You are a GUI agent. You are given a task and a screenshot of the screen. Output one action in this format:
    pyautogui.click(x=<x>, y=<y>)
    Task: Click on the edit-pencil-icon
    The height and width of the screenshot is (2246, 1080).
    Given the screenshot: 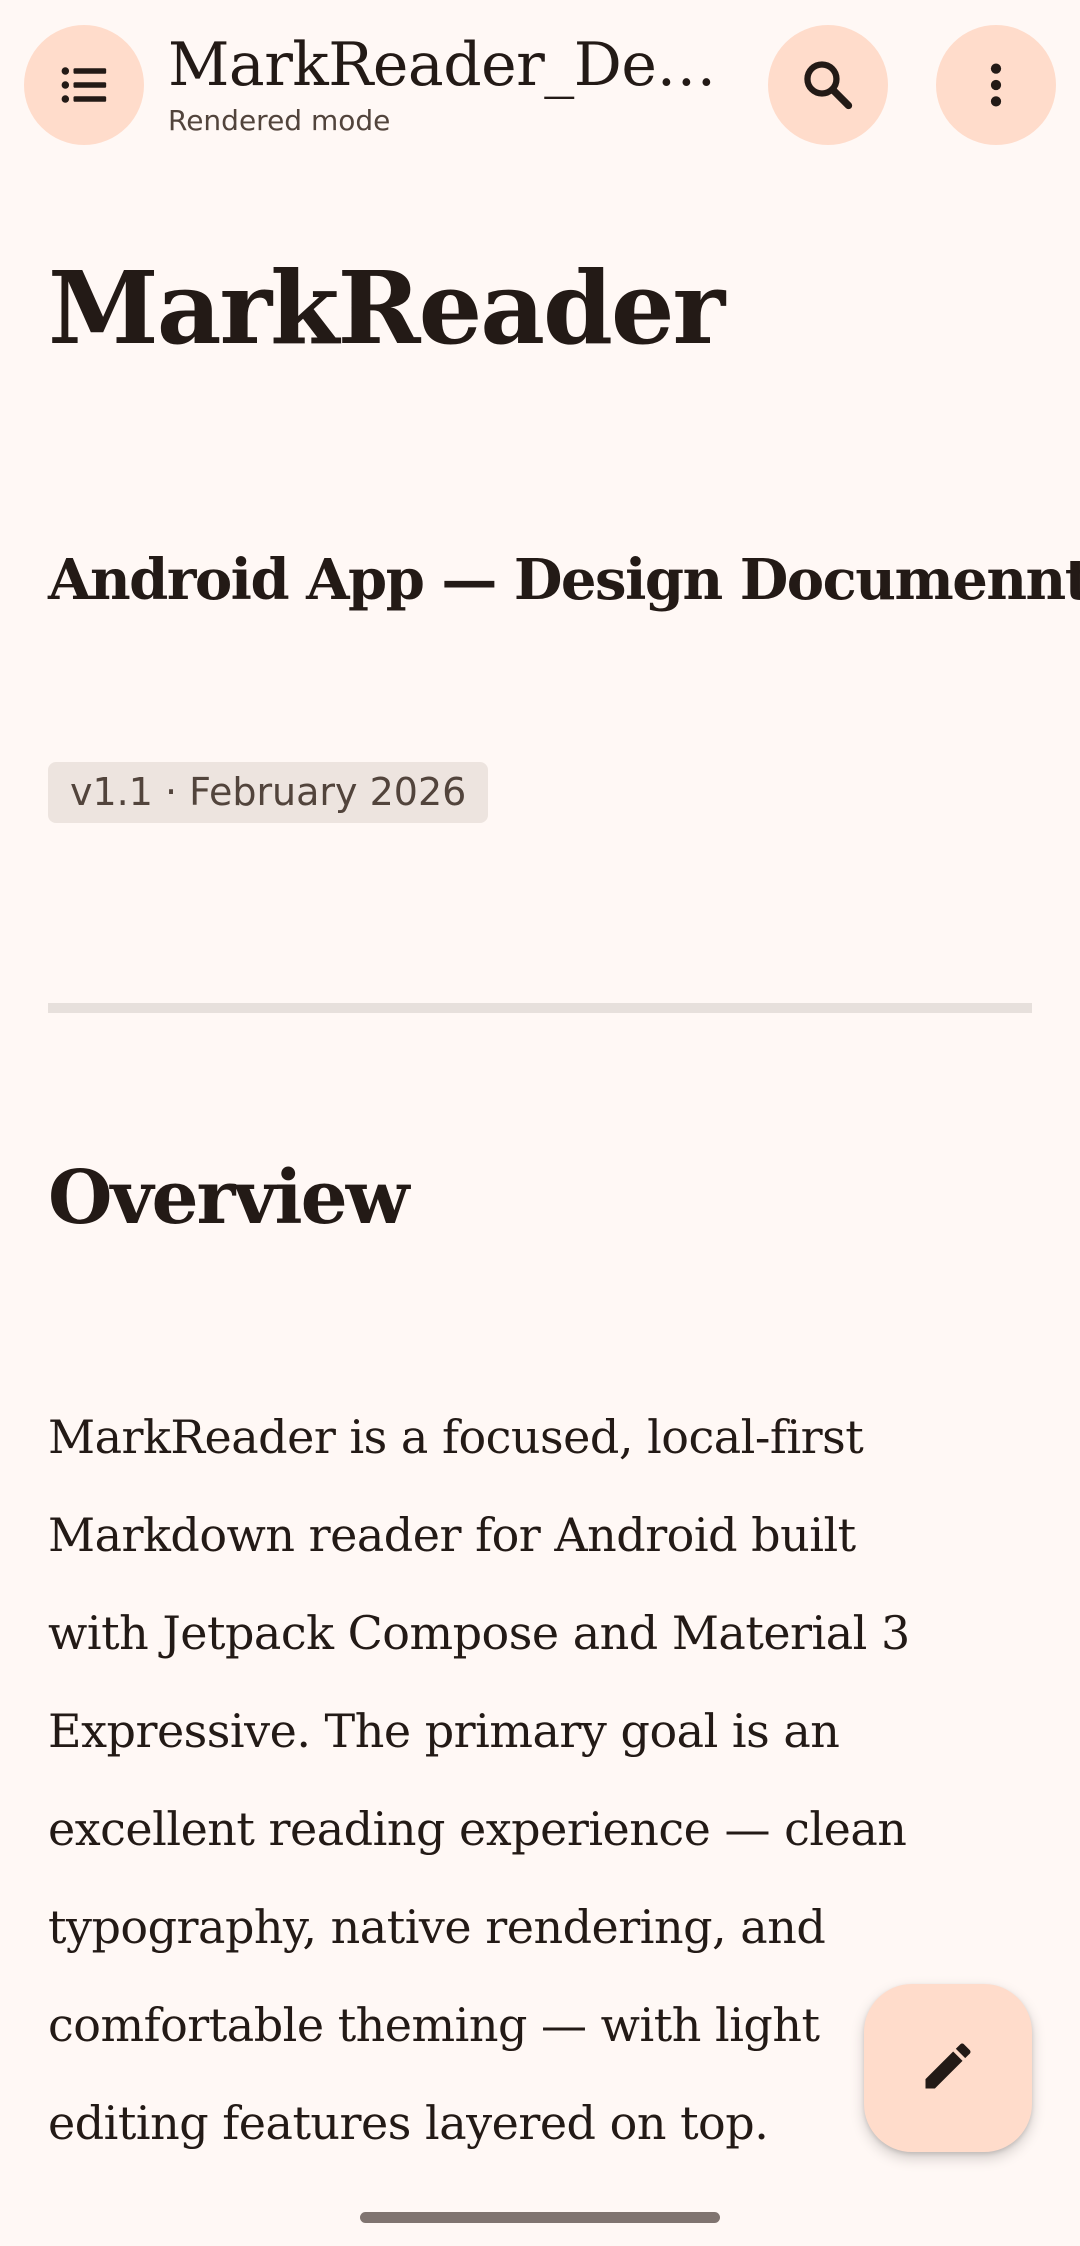 What is the action you would take?
    pyautogui.click(x=948, y=2068)
    